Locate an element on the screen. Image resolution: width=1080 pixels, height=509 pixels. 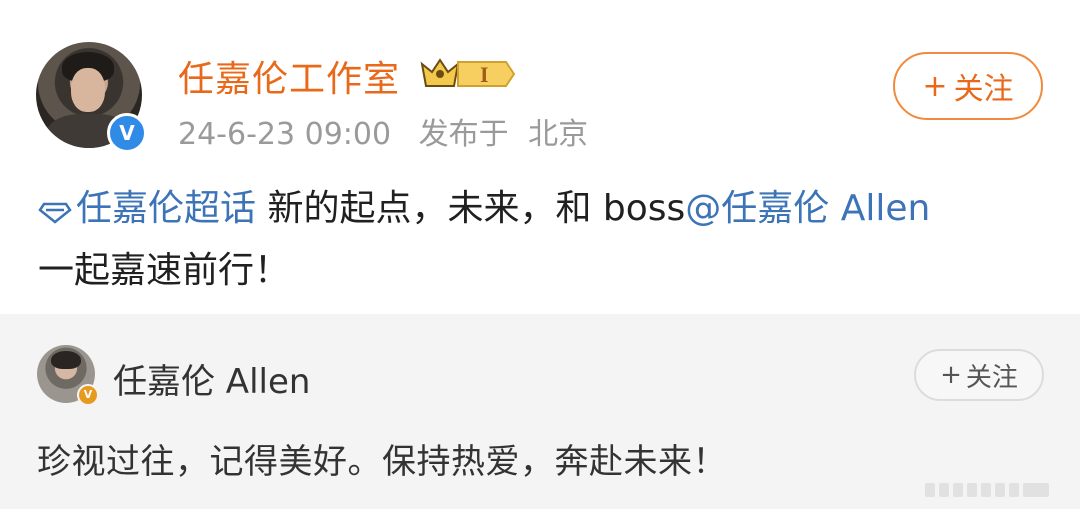
verified-v-gold-icon: V is located at coordinates (88, 395).